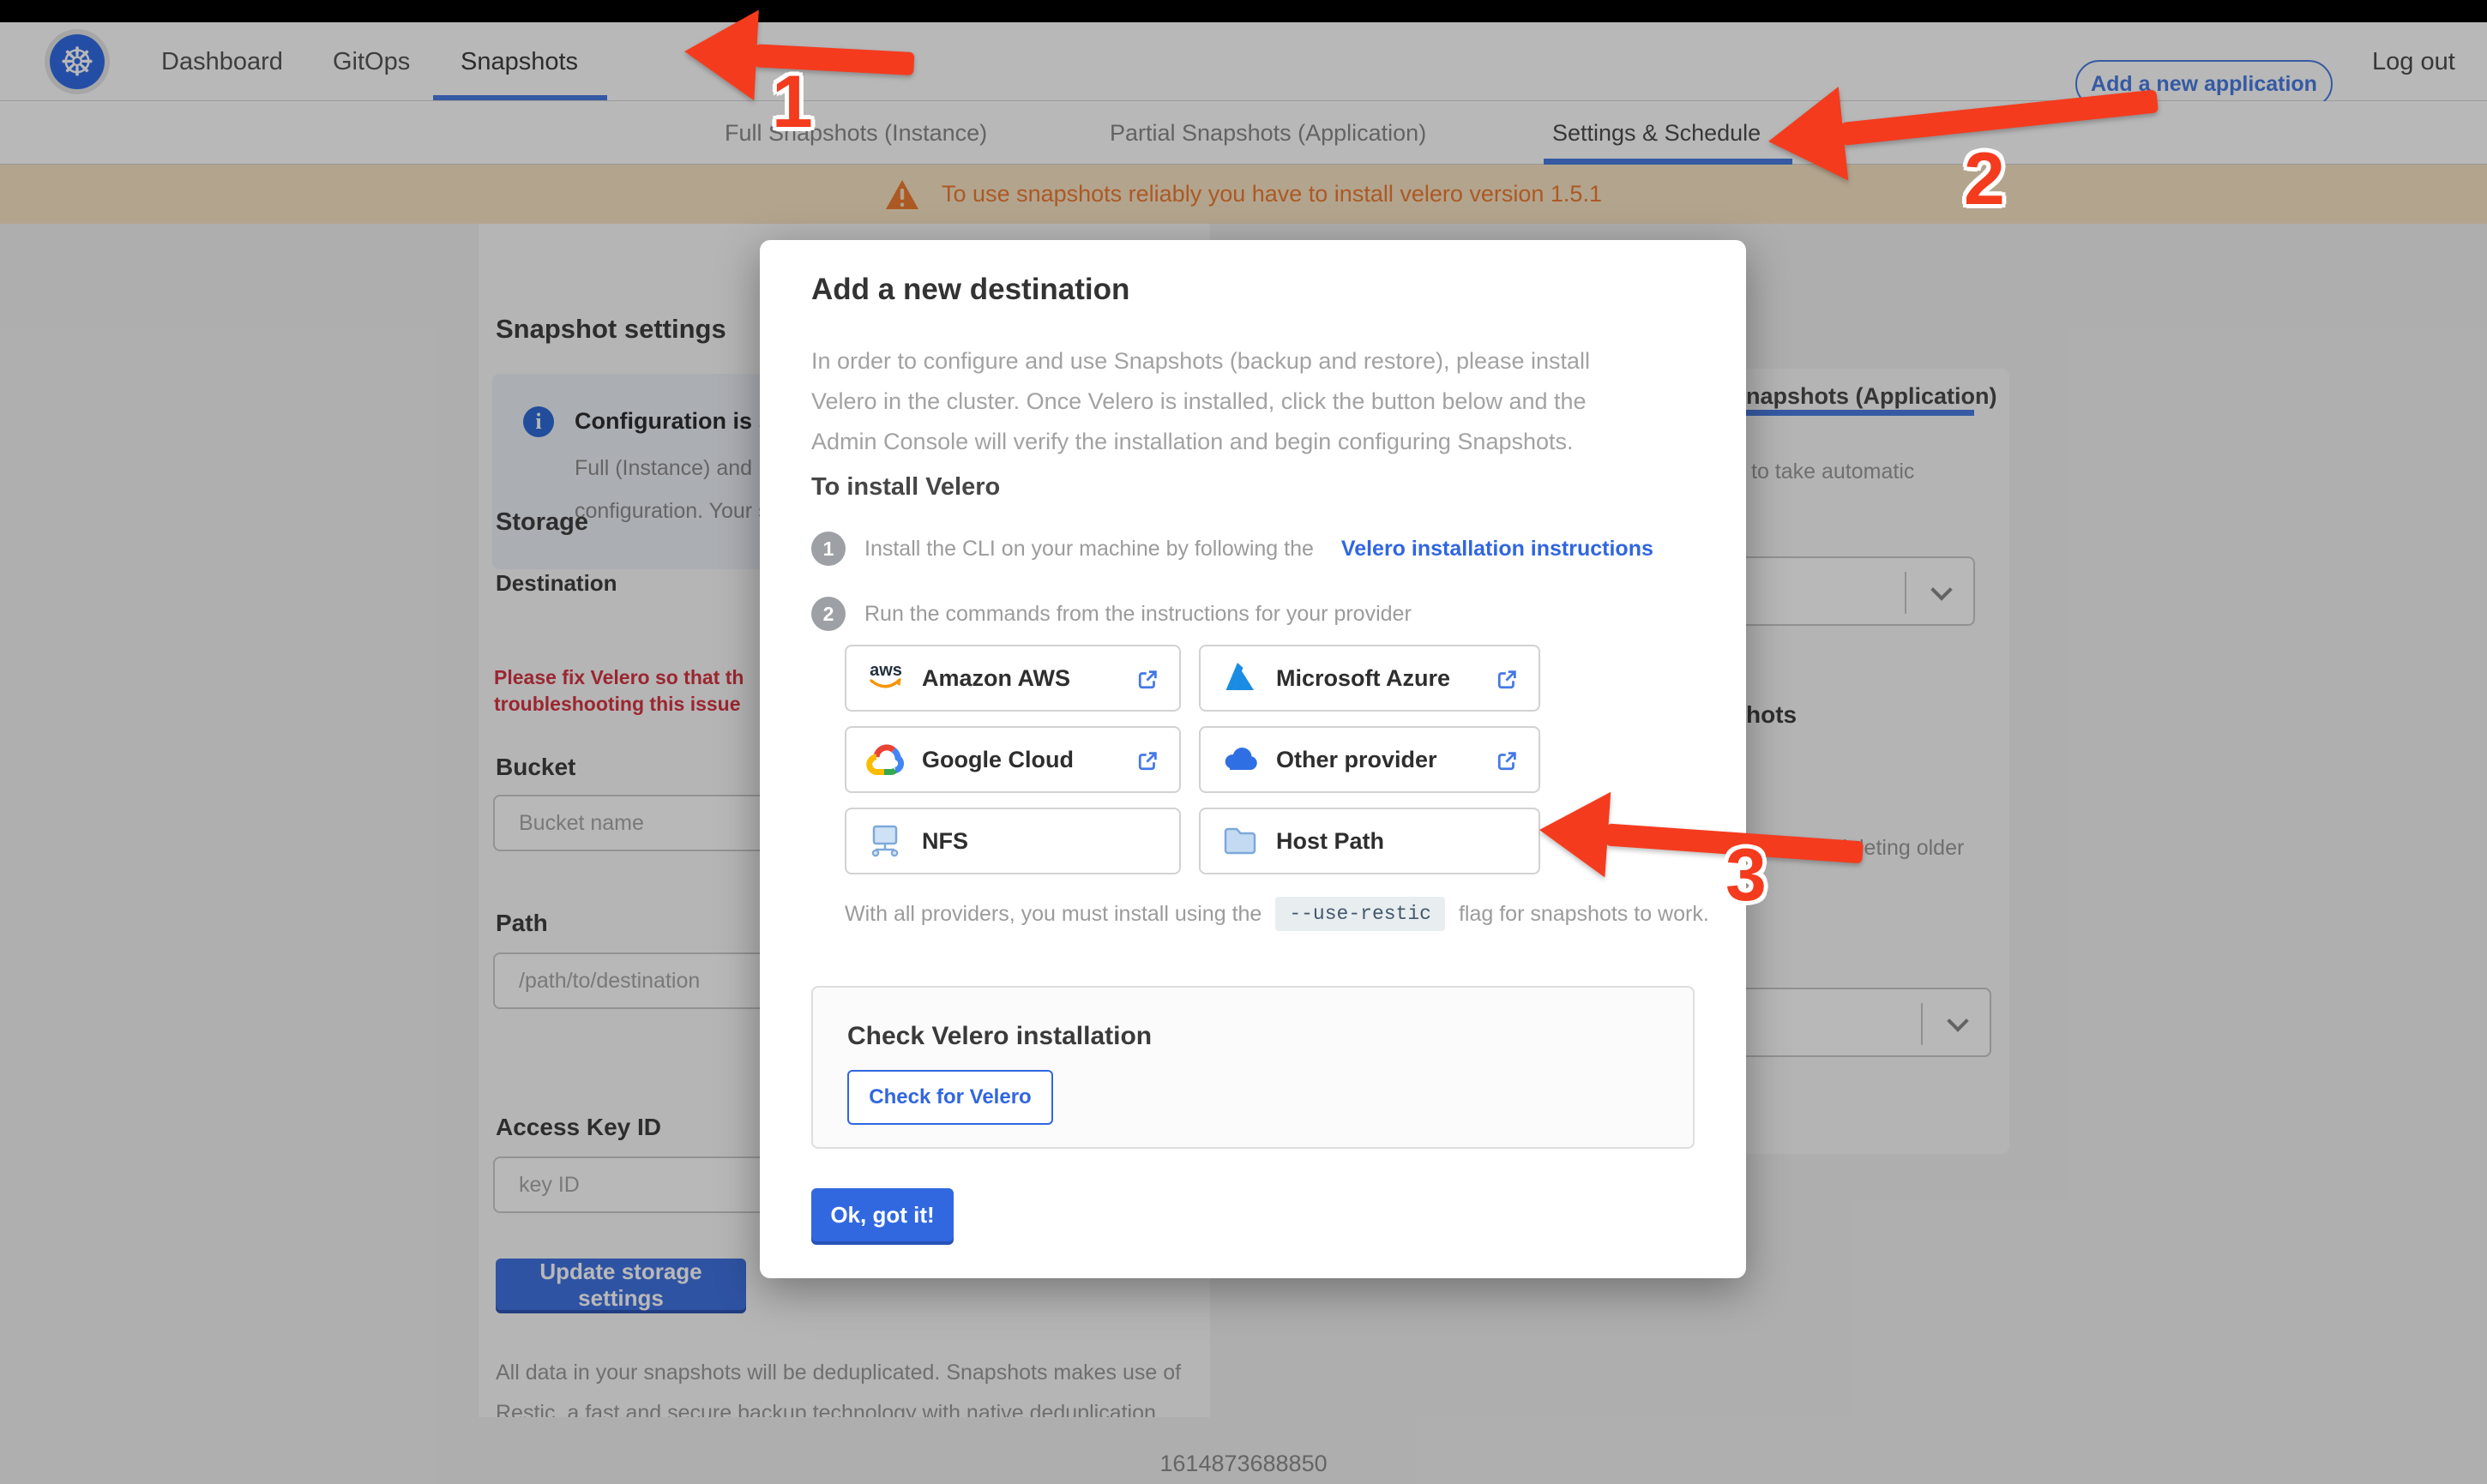 The height and width of the screenshot is (1484, 2487). Describe the element at coordinates (1000, 1036) in the screenshot. I see `check-velero-heading: Check Velero installation` at that location.